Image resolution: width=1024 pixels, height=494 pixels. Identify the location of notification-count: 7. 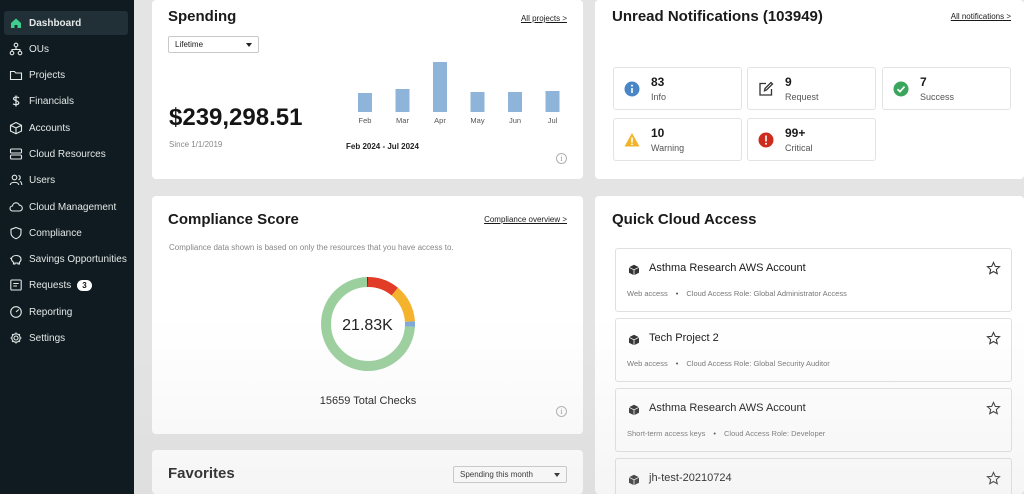
(923, 82).